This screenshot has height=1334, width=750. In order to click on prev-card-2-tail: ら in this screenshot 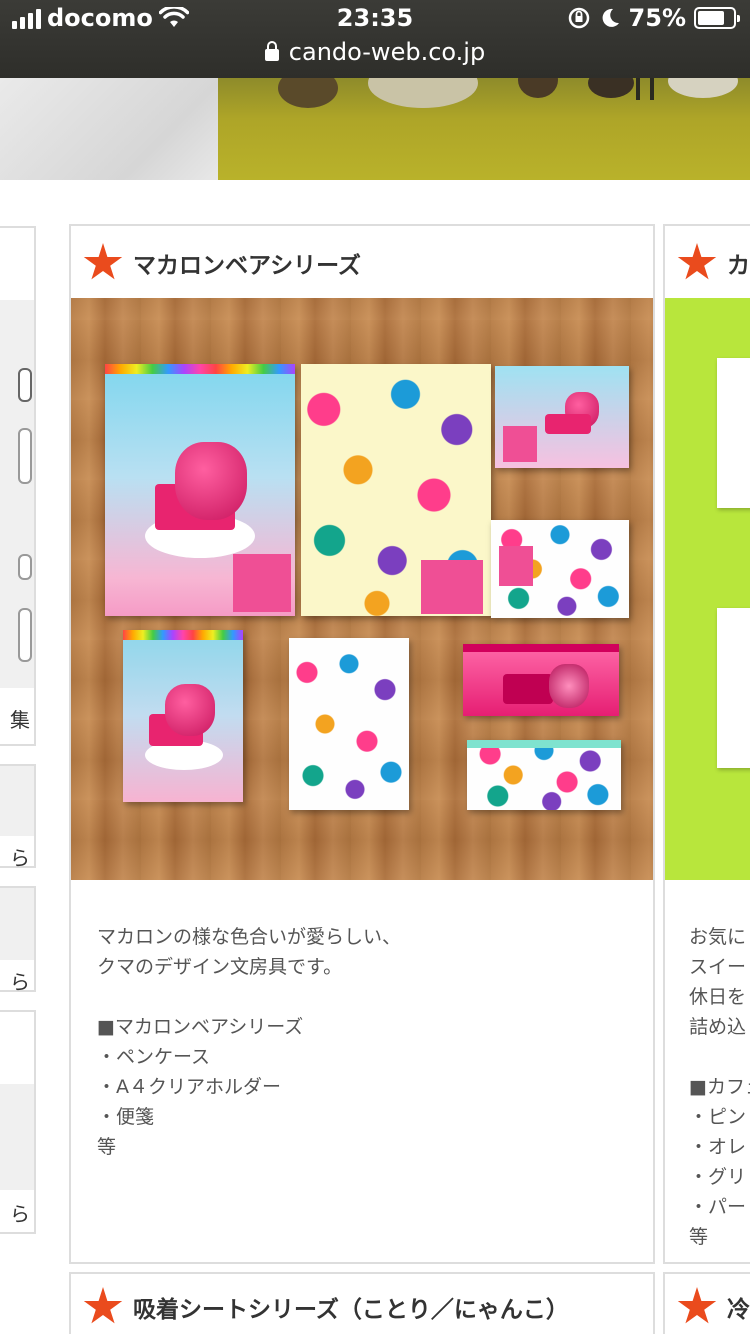, I will do `click(20, 858)`.